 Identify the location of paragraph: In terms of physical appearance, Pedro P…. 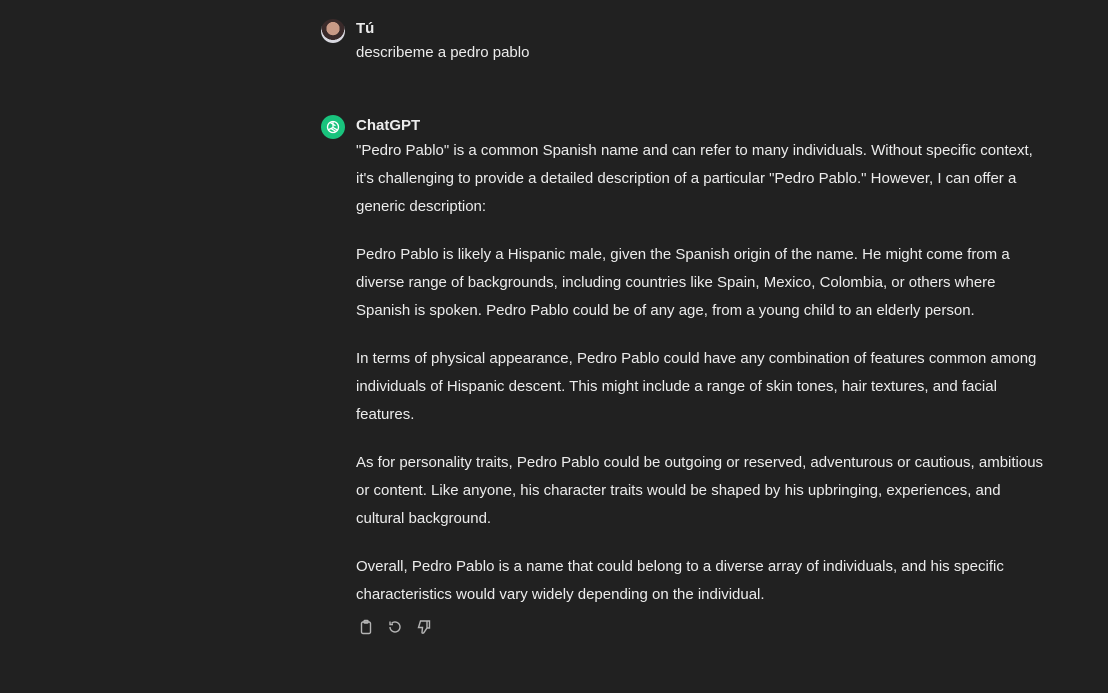
(696, 386).